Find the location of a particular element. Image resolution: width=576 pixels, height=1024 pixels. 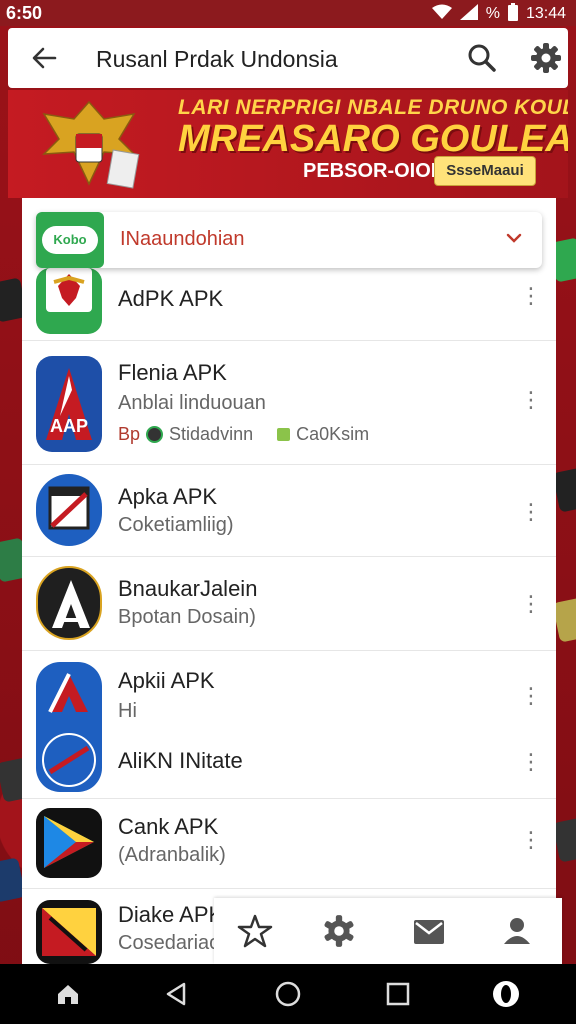

list-item: BnaukarJalein Bpotan Dosain) ⋮ is located at coordinates (289, 603).